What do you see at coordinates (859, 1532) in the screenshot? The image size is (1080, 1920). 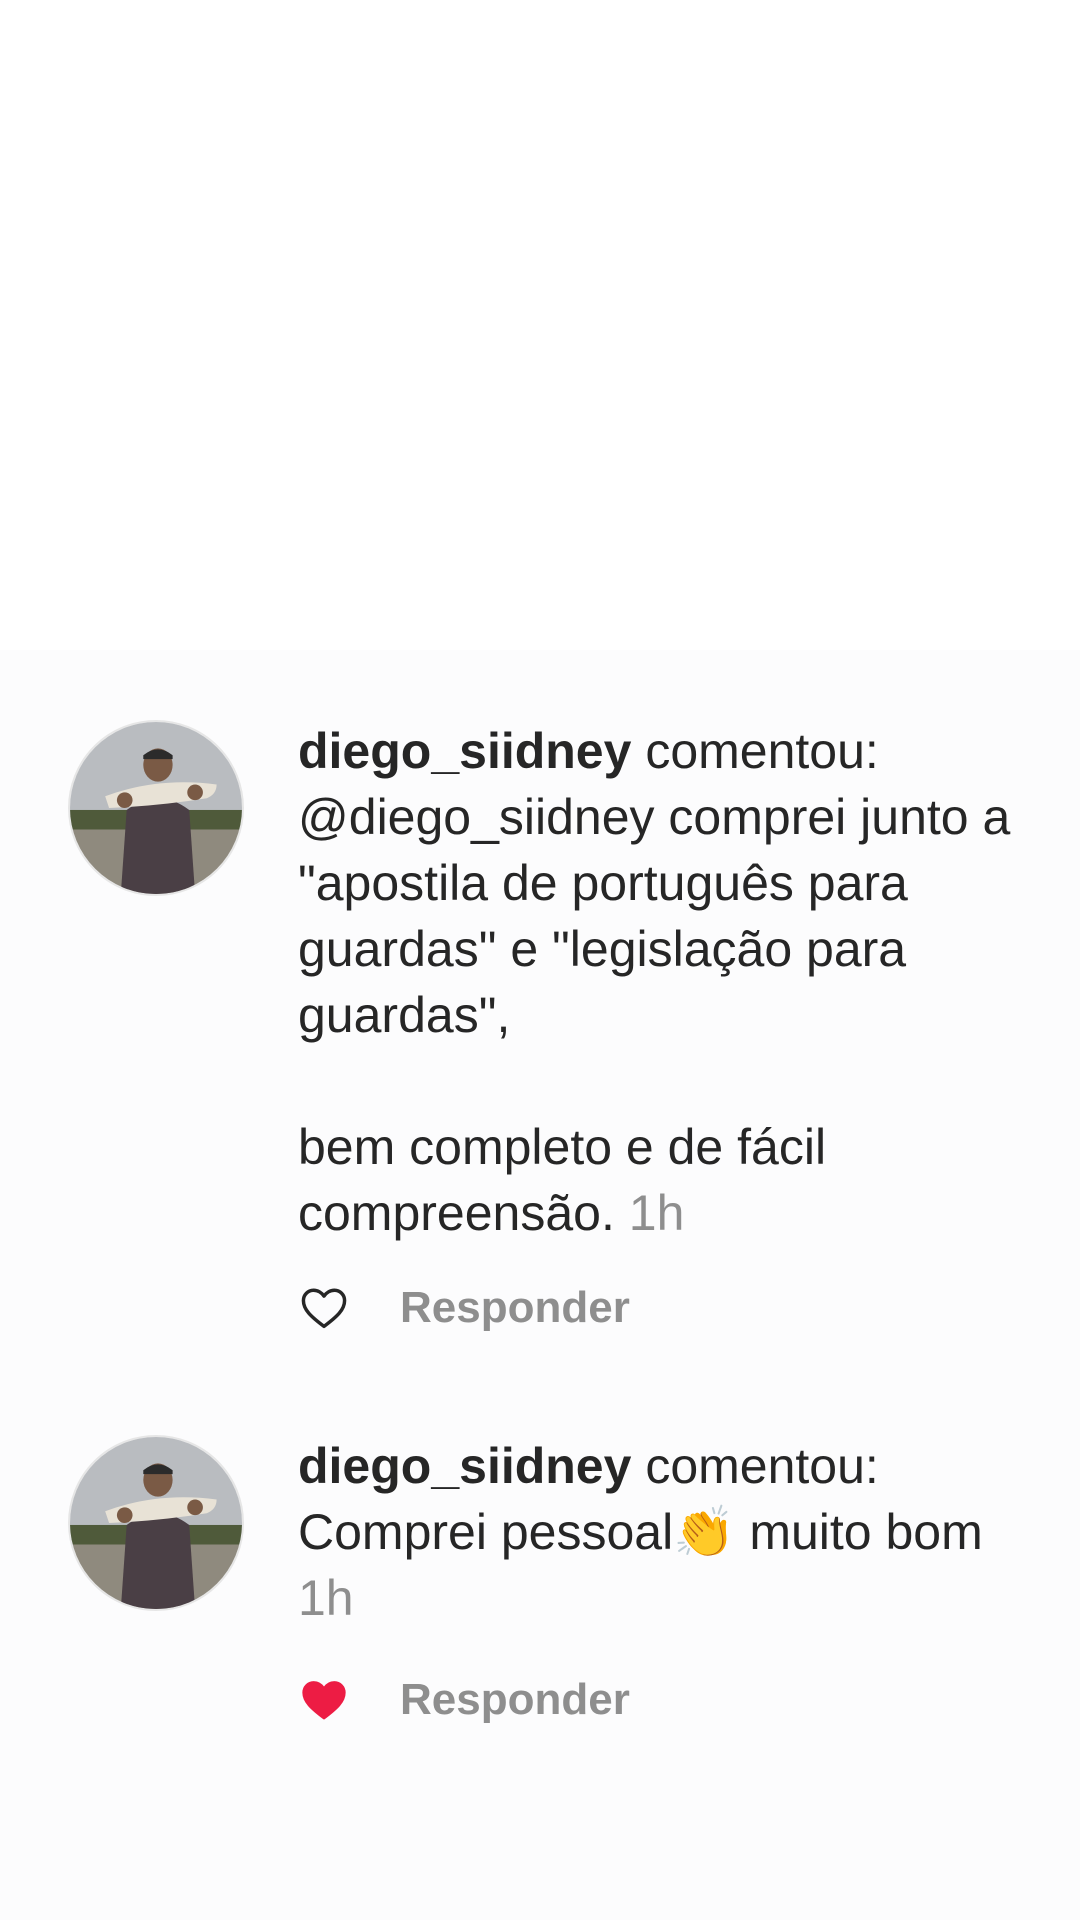 I see `comment-body-continued: muito bom` at bounding box center [859, 1532].